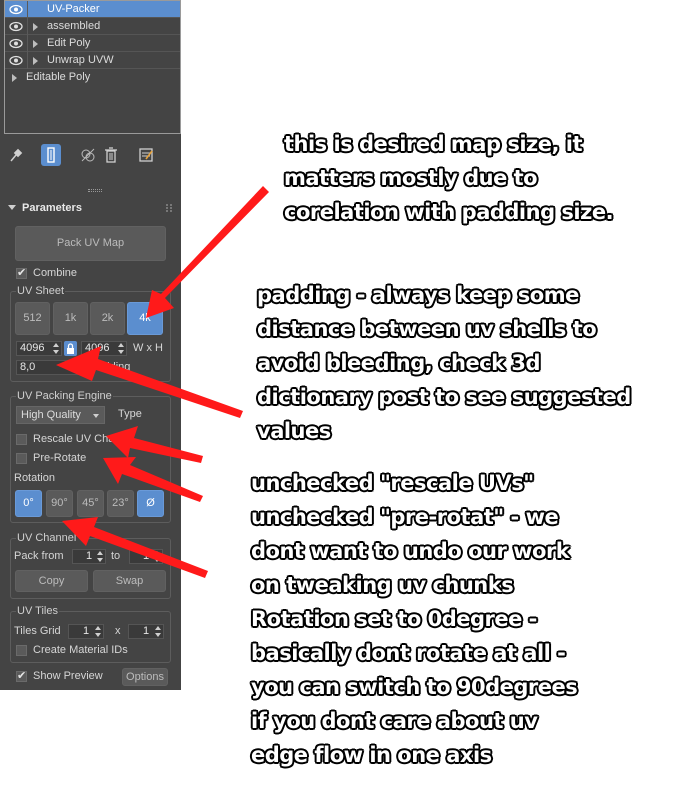 This screenshot has height=785, width=685. Describe the element at coordinates (59, 503) in the screenshot. I see `rotation-90-button: 90°` at that location.